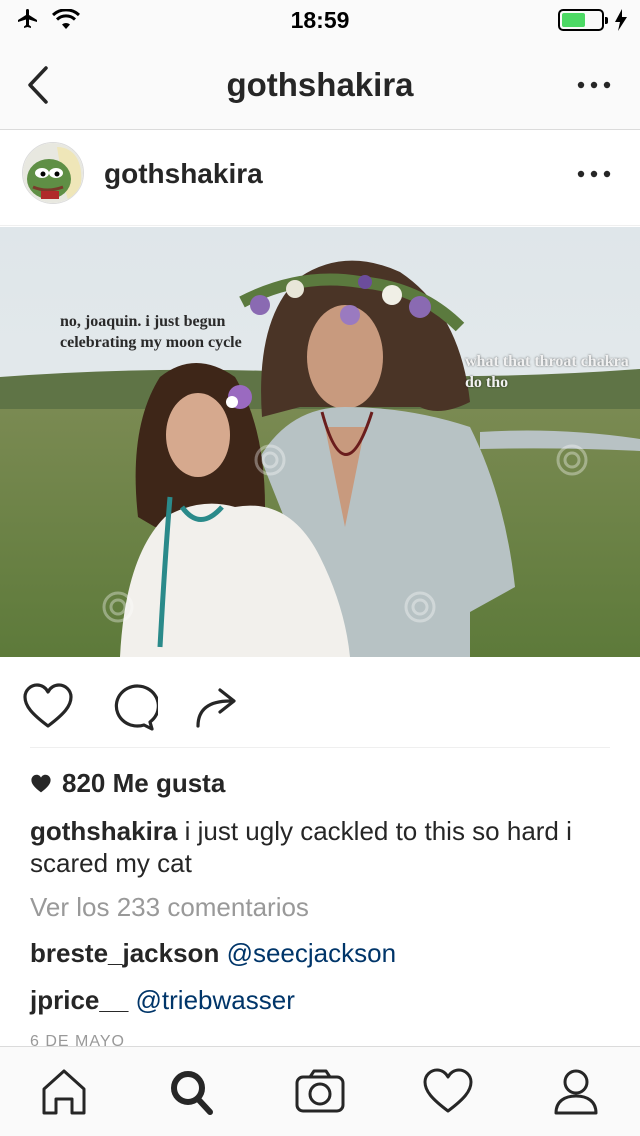 Image resolution: width=640 pixels, height=1136 pixels. I want to click on likes-label: 820 Me gusta, so click(144, 783).